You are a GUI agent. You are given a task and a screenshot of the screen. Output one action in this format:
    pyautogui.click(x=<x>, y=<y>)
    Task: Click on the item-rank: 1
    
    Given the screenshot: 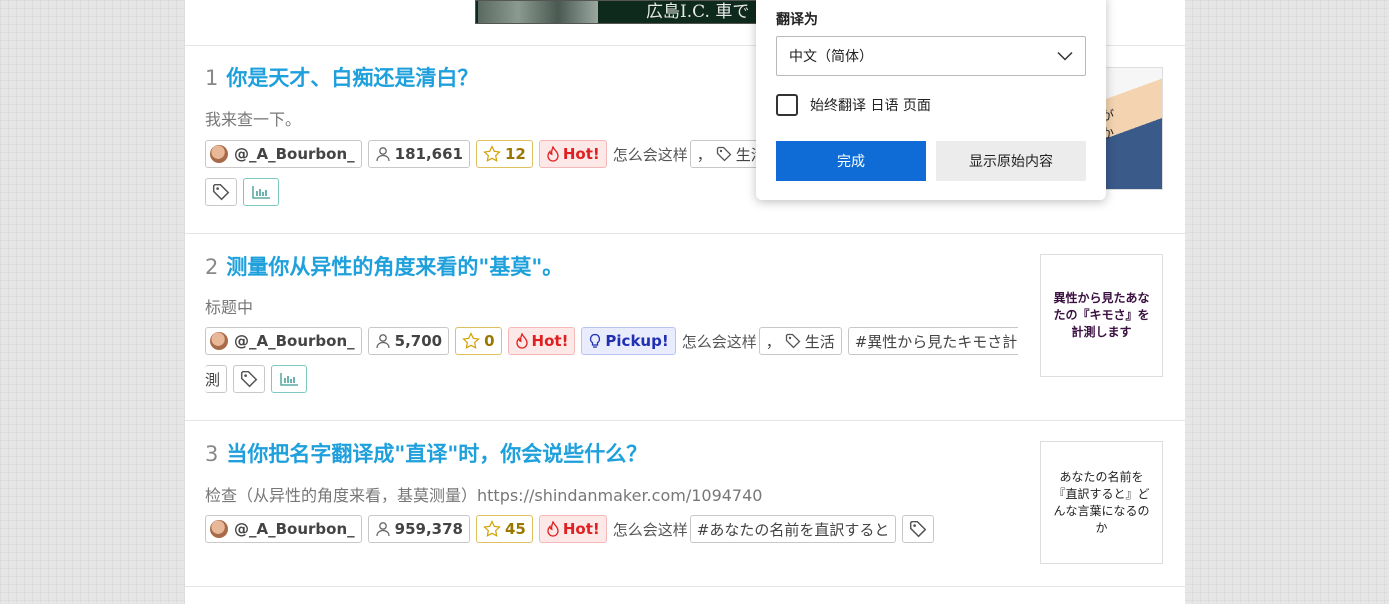 What is the action you would take?
    pyautogui.click(x=212, y=78)
    